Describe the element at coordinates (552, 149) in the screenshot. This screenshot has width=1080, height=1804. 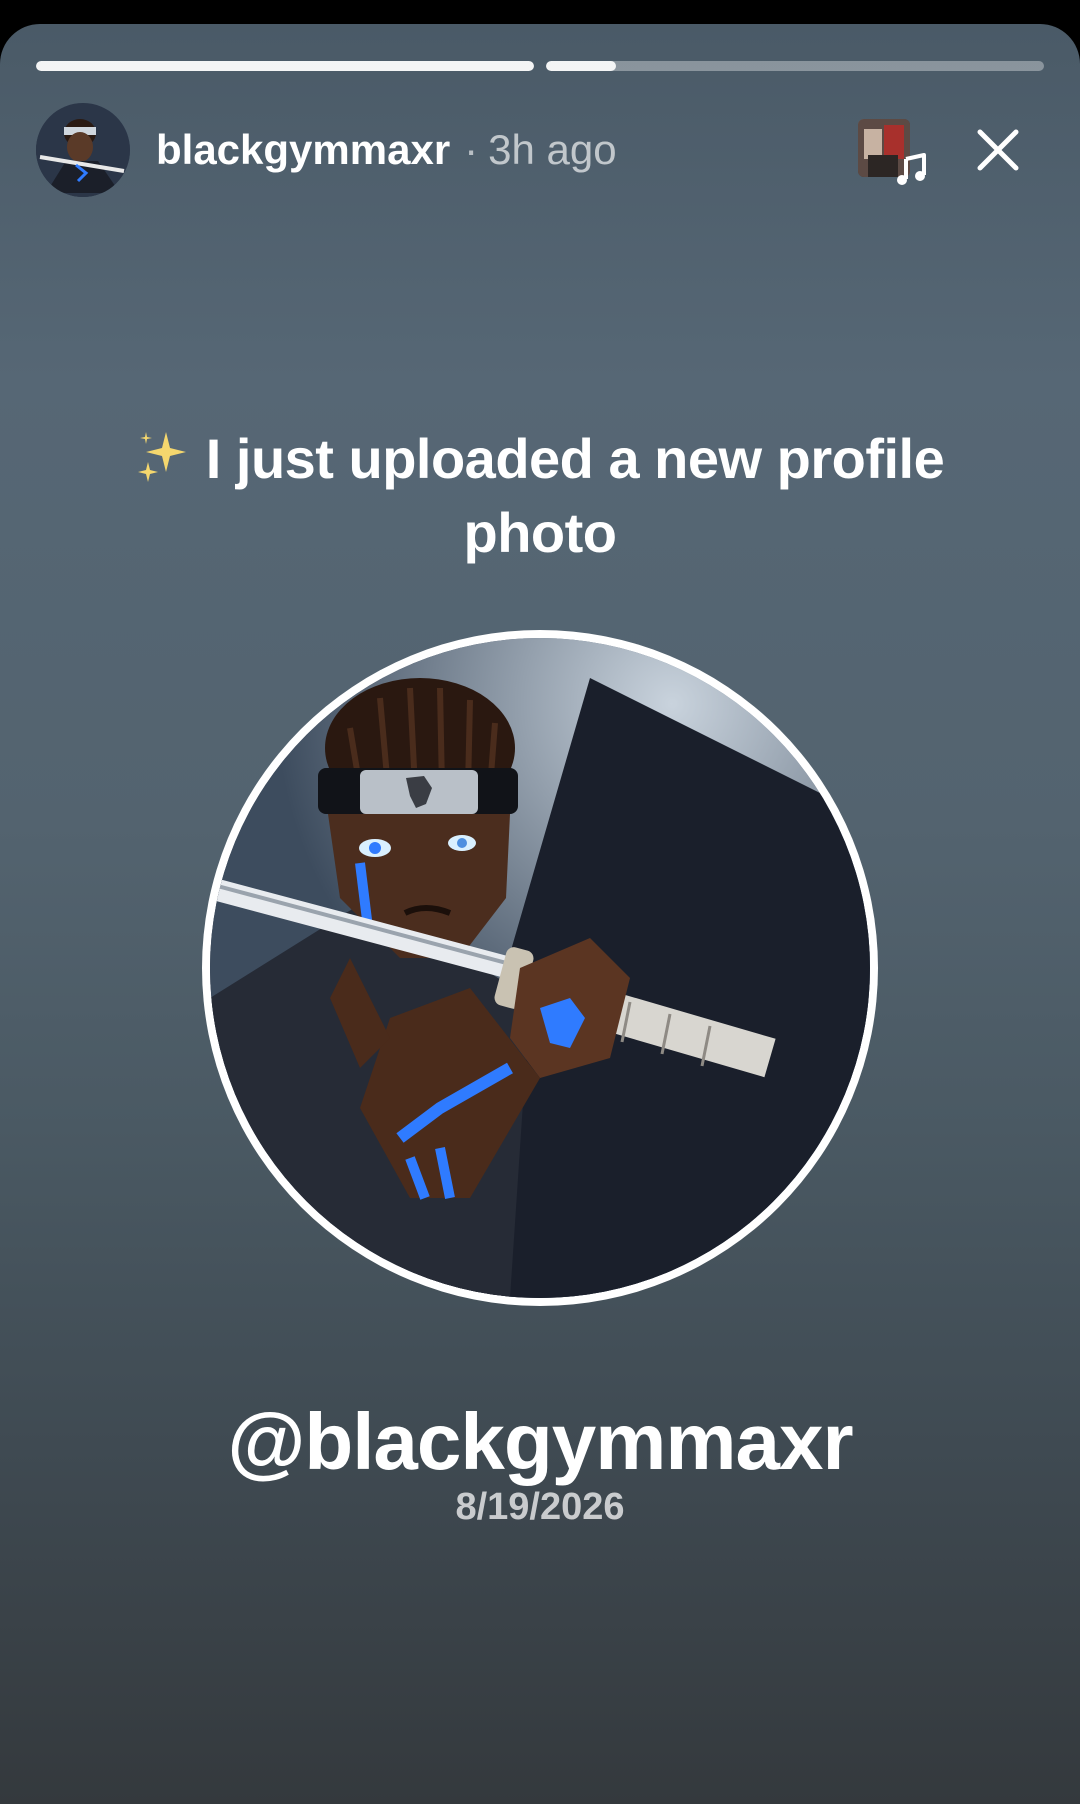
I see `time-ago: 3h ago` at that location.